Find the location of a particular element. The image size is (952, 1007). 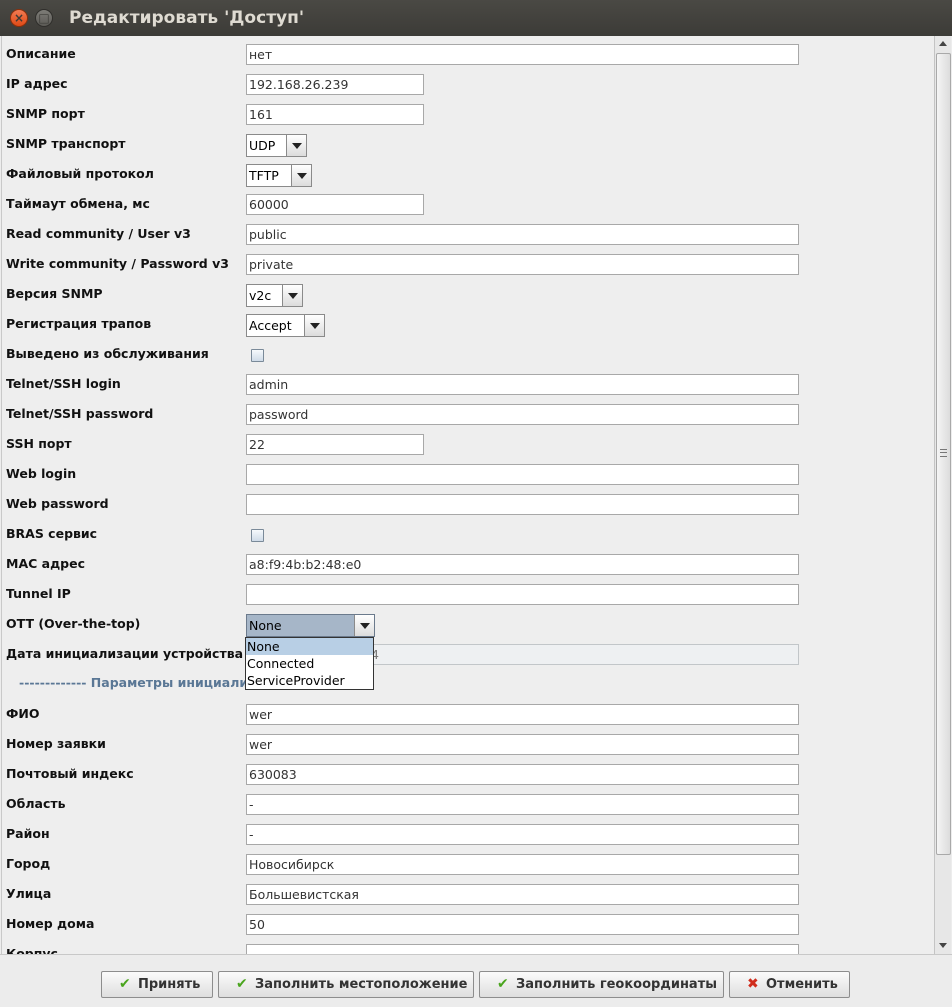

title-bar: × □ Редактировать 'Доступ' is located at coordinates (476, 18).